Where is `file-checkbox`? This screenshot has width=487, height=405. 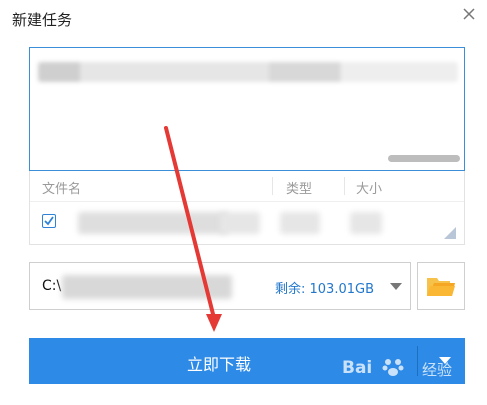 file-checkbox is located at coordinates (49, 221).